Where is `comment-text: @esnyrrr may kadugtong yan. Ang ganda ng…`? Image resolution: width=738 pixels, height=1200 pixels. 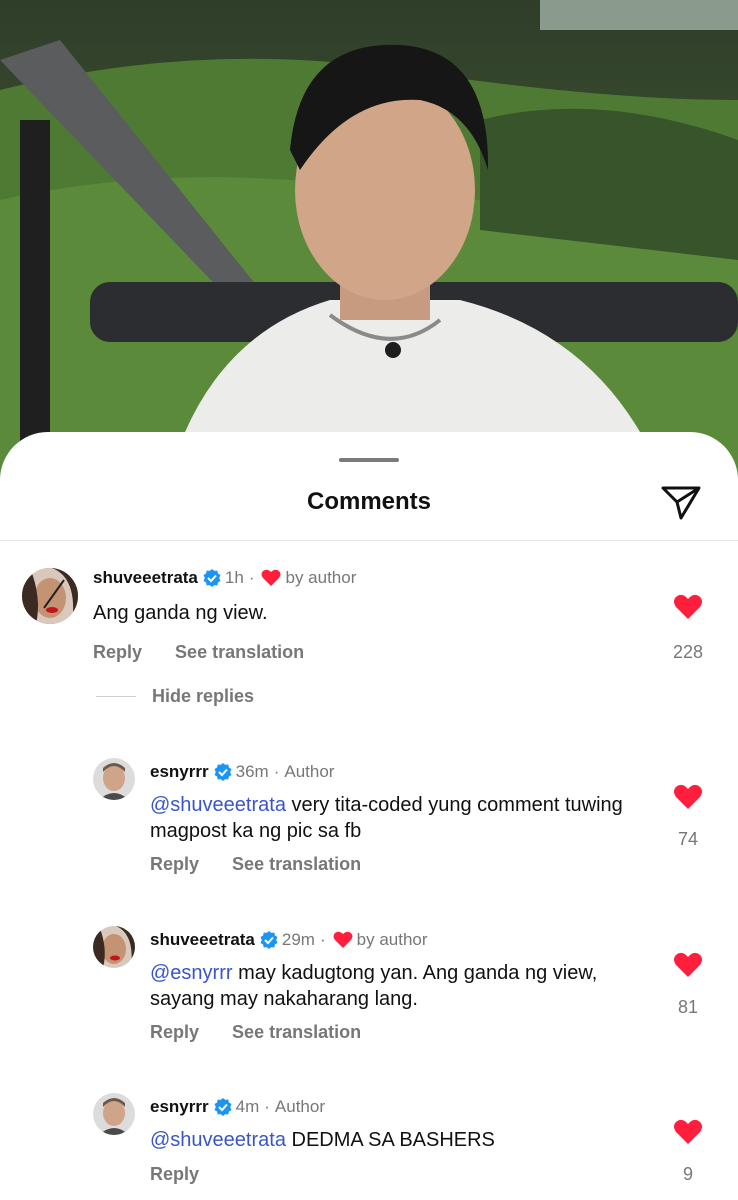 comment-text: @esnyrrr may kadugtong yan. Ang ganda ng… is located at coordinates (400, 986).